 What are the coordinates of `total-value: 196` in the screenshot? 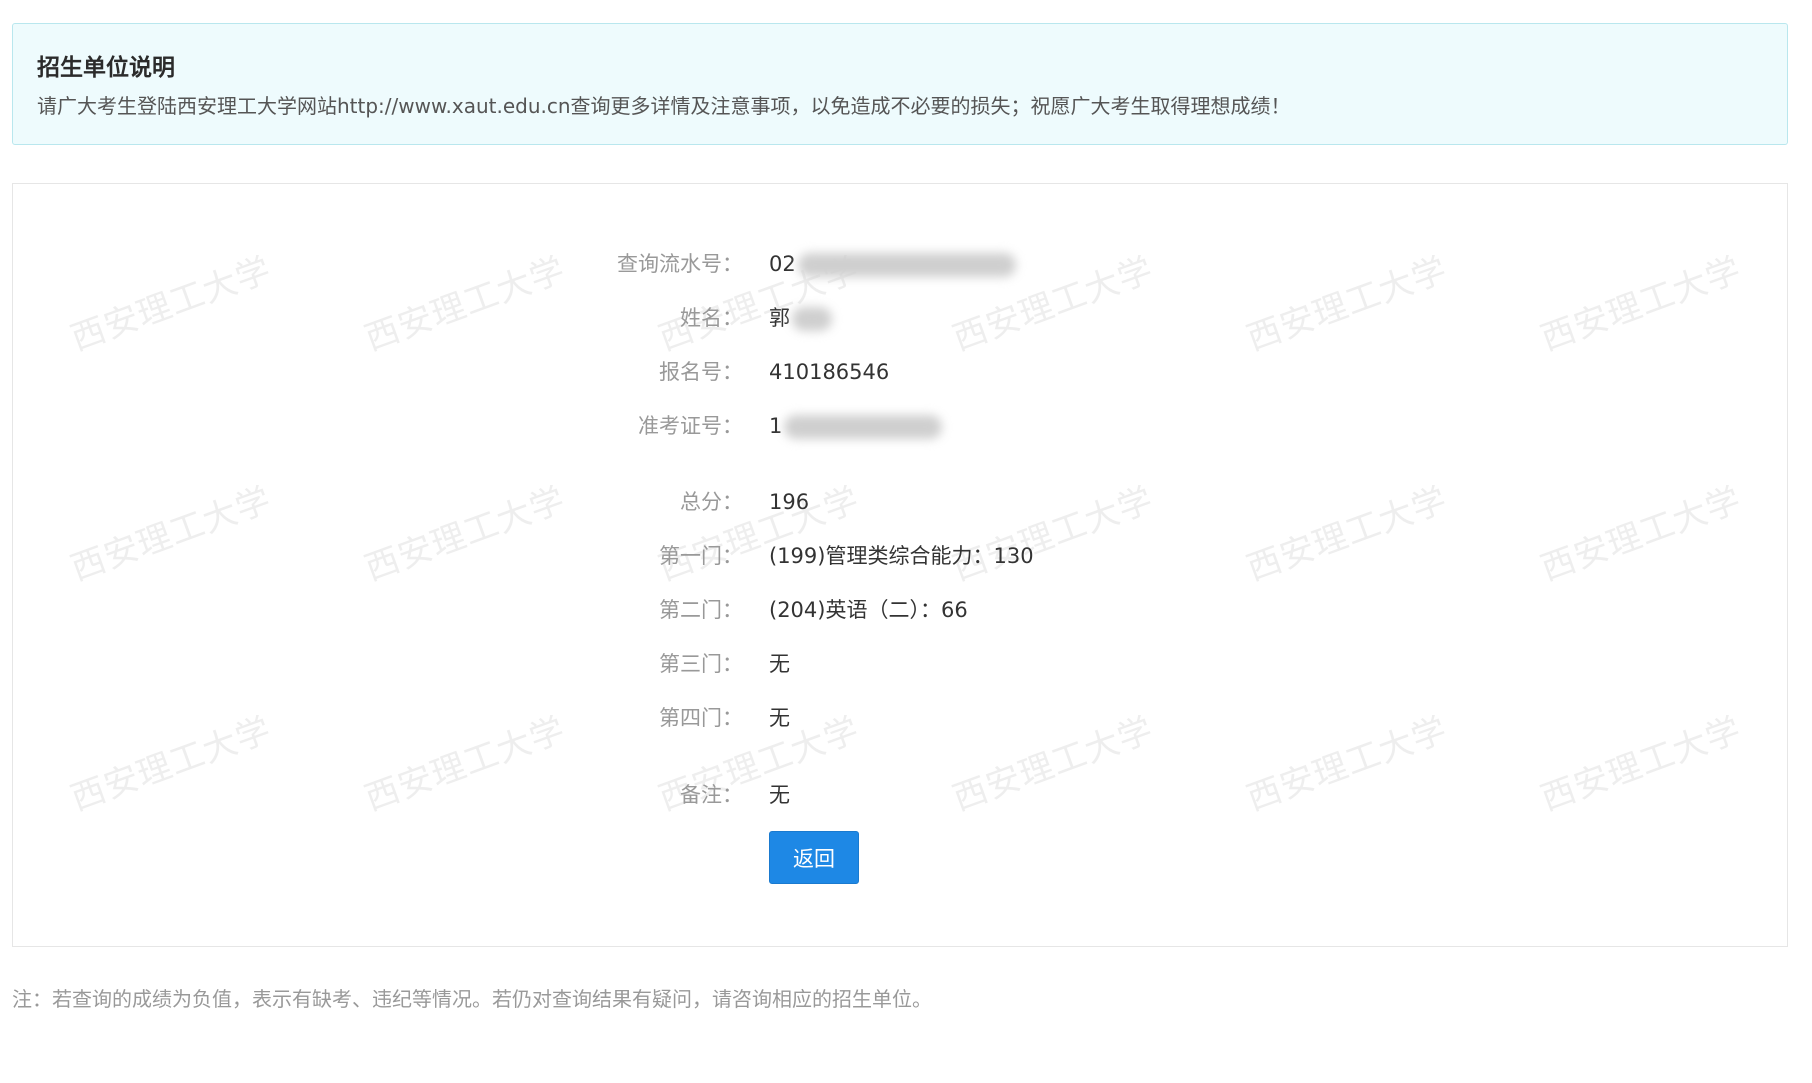 It's located at (789, 502).